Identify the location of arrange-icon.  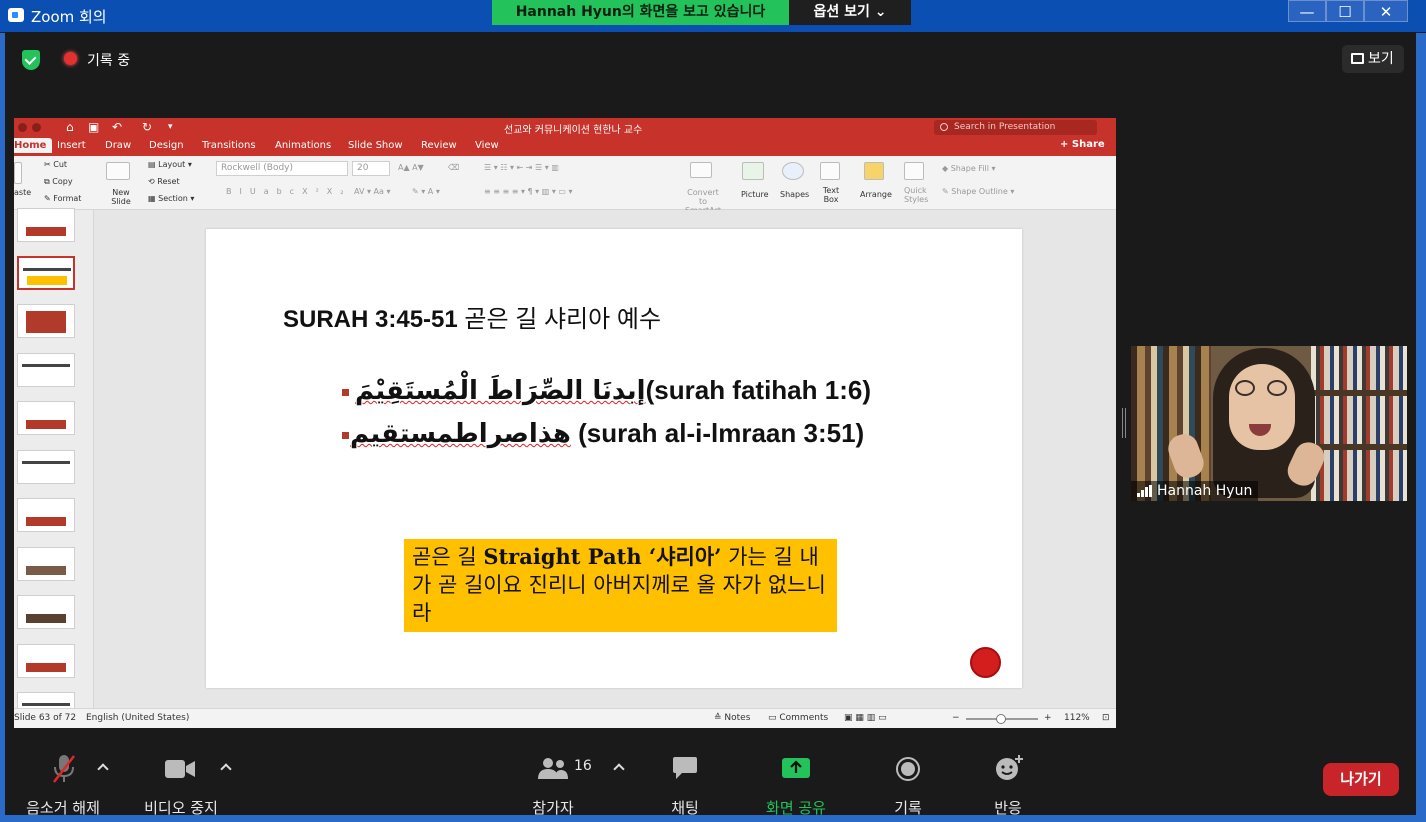
(874, 171).